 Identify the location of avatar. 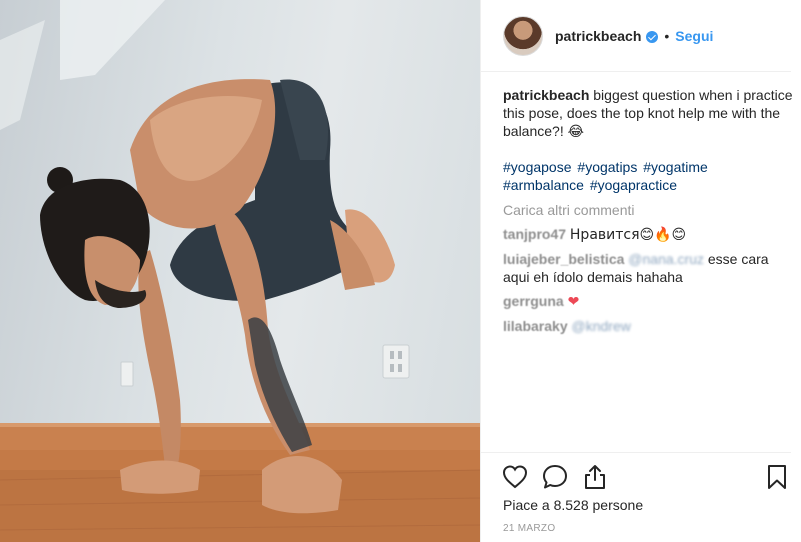
(523, 35).